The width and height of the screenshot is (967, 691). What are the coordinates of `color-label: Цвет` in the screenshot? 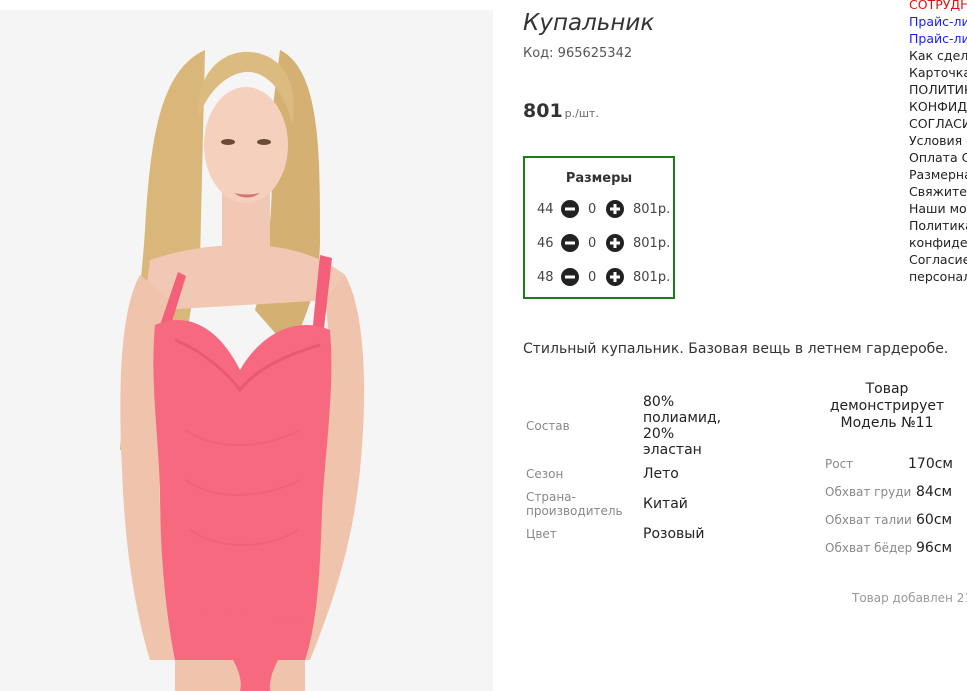 It's located at (541, 534).